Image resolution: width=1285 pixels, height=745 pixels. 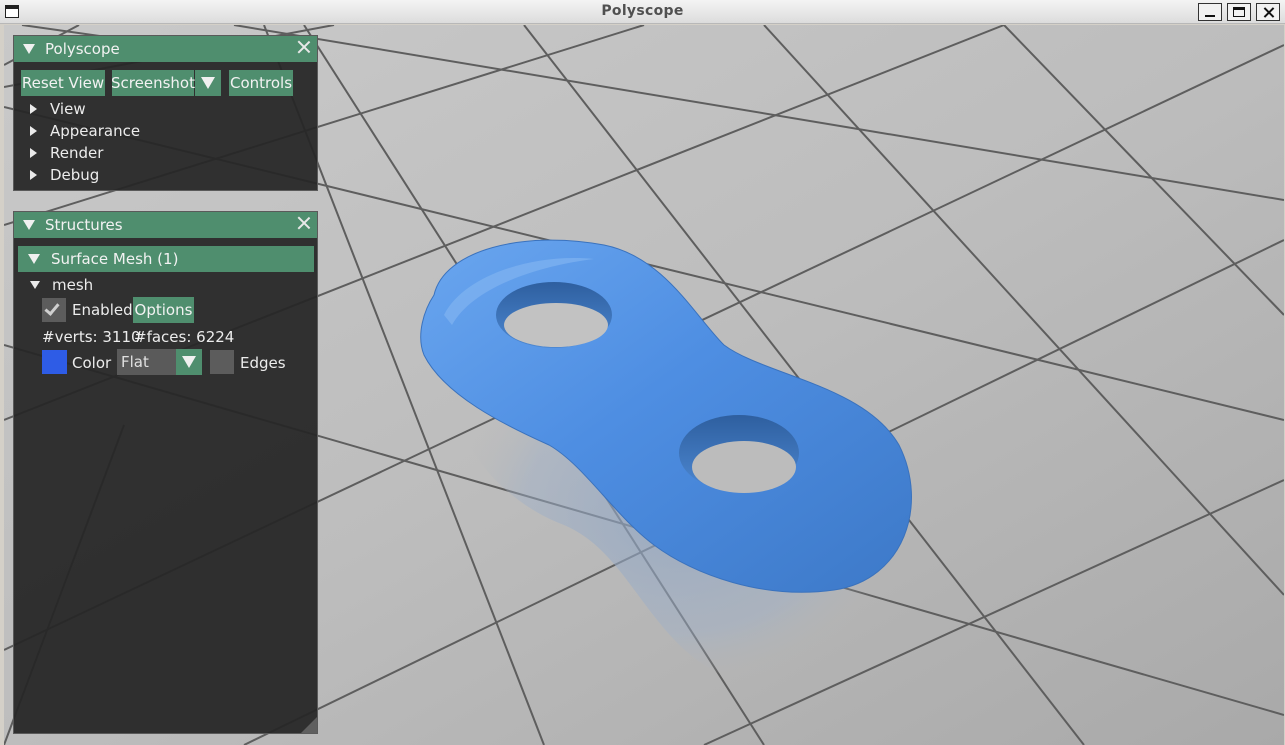 What do you see at coordinates (1239, 12) in the screenshot?
I see `maximize-button` at bounding box center [1239, 12].